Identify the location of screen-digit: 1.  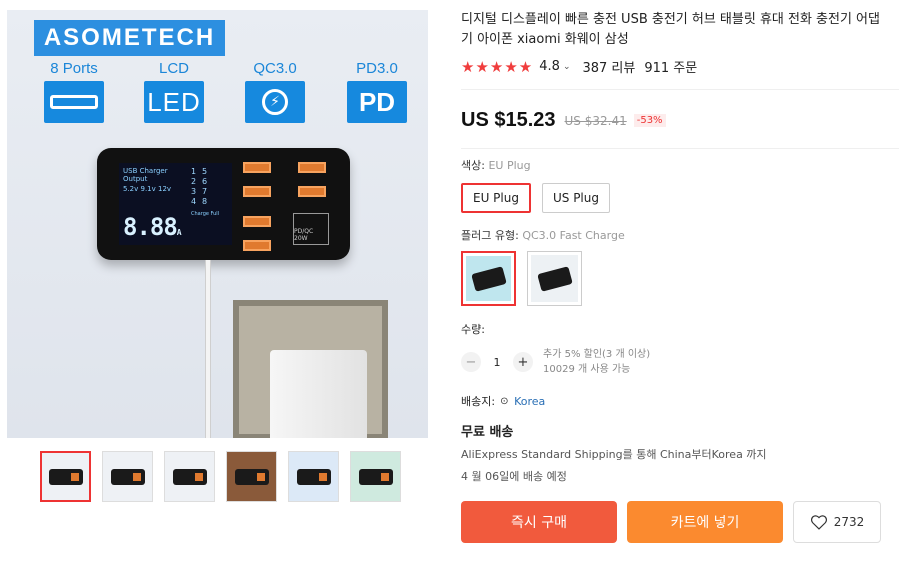
(194, 171).